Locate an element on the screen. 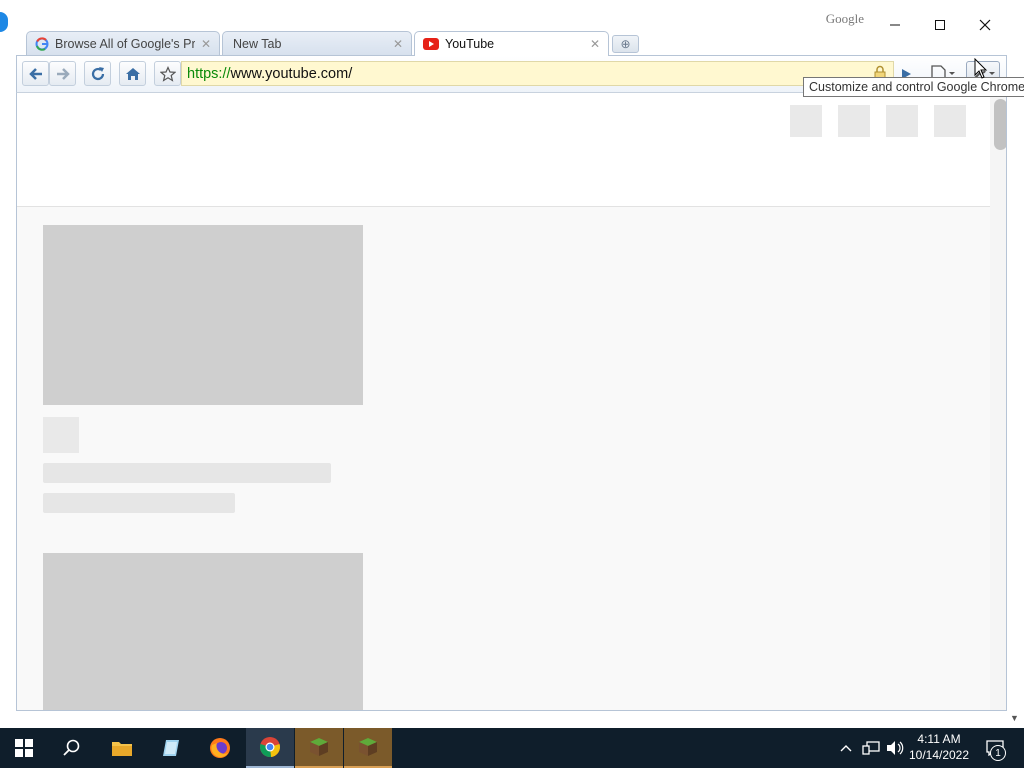 The height and width of the screenshot is (768, 1024). start-button is located at coordinates (24, 748).